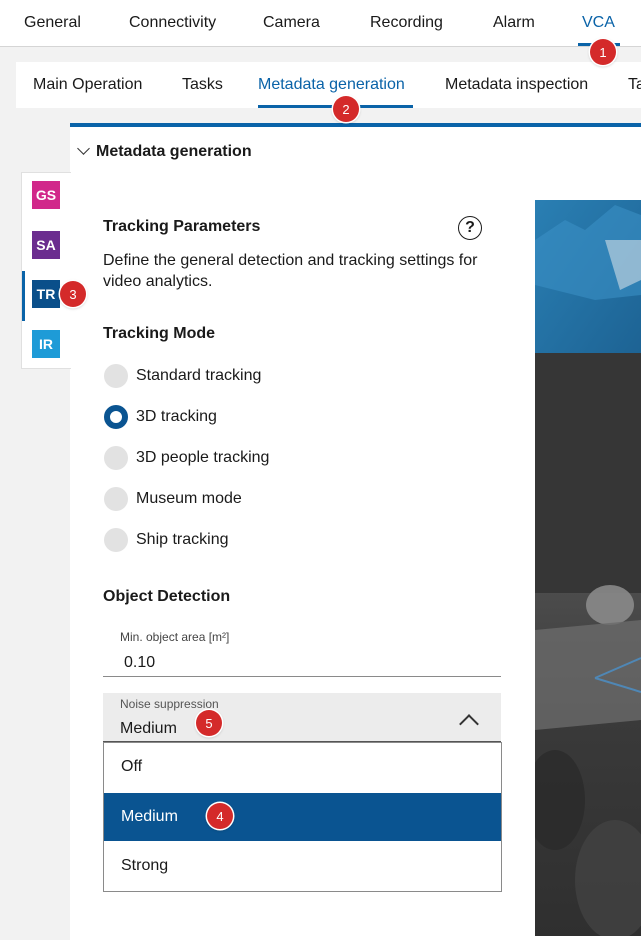  I want to click on option-medium: Medium, so click(302, 817).